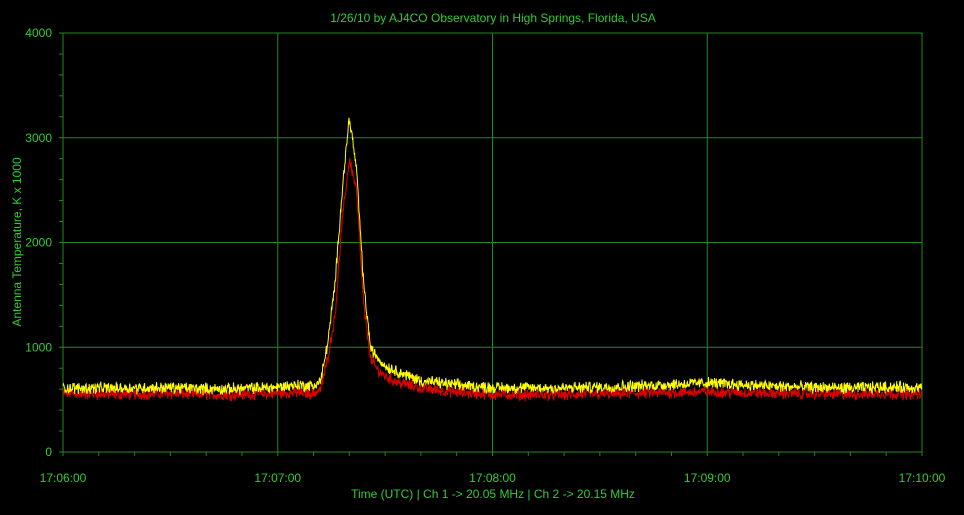  I want to click on y-tick-label: 3000, so click(38, 138).